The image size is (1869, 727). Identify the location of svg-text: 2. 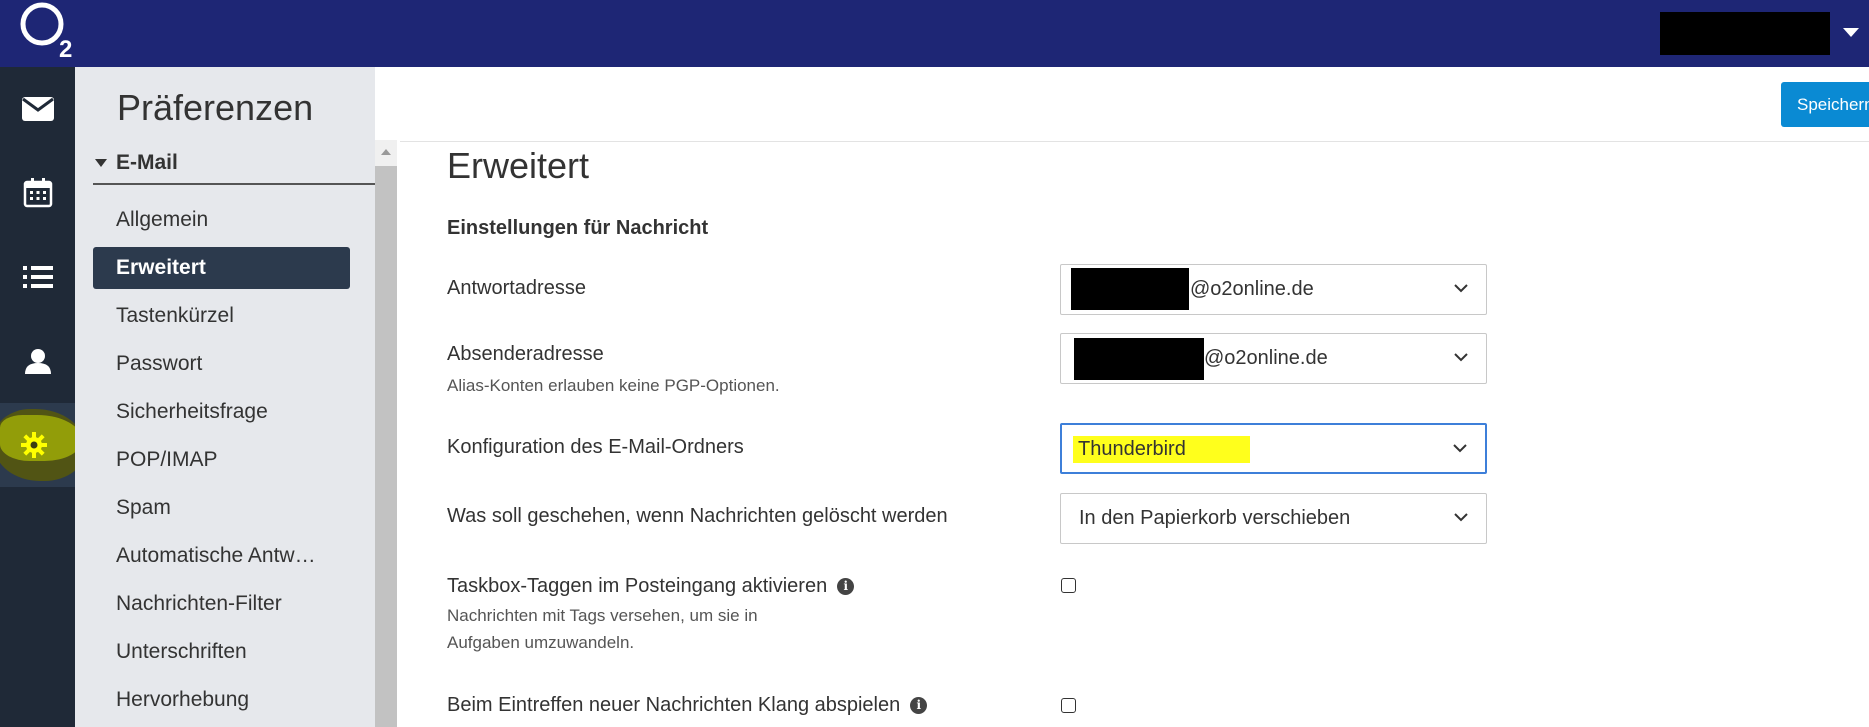
(65, 49).